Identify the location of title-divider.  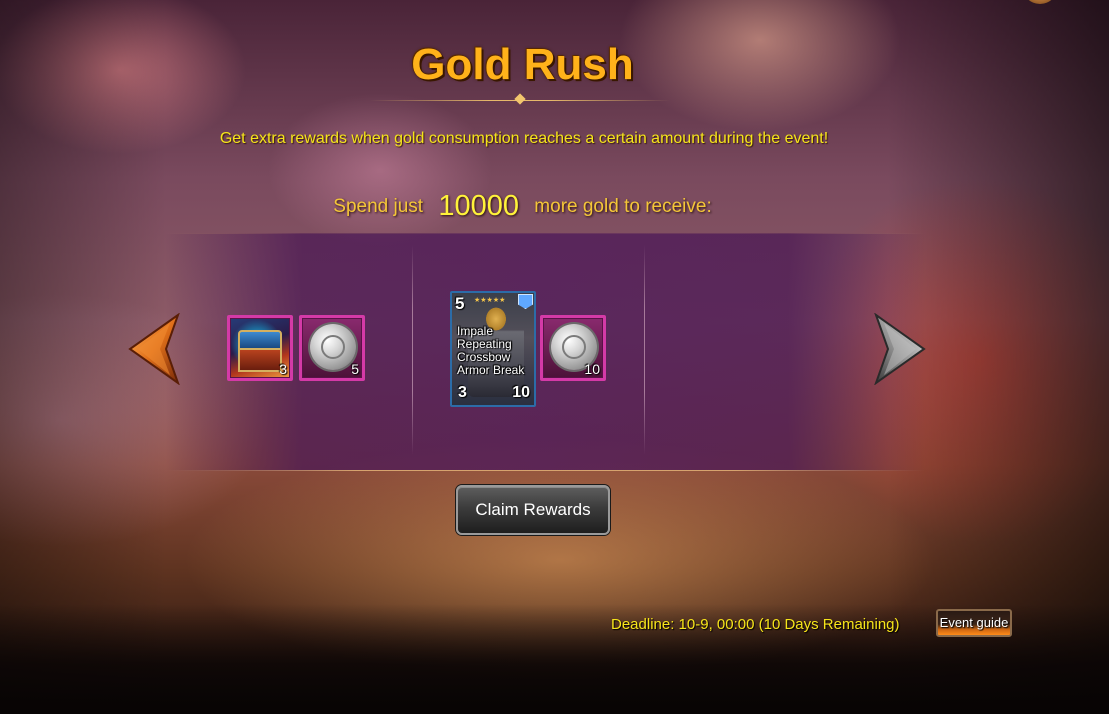
(520, 99).